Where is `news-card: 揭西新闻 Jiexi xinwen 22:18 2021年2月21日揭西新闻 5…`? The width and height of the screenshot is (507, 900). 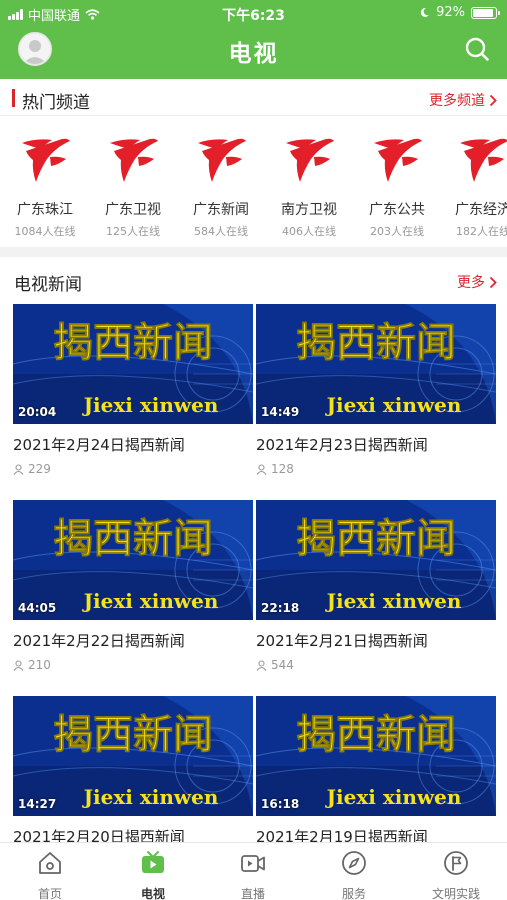
news-card: 揭西新闻 Jiexi xinwen 22:18 2021年2月21日揭西新闻 5… is located at coordinates (376, 586).